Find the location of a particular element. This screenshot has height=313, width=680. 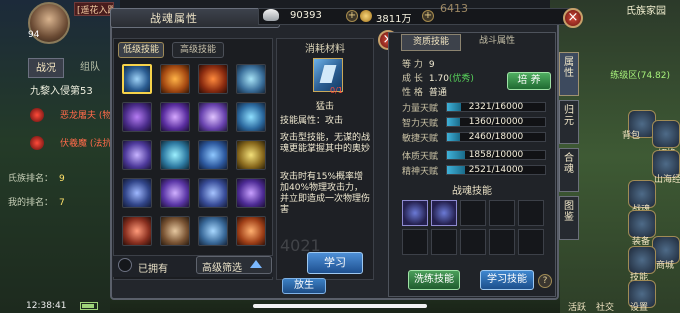

skill-description-2: 攻击时有15%概率增加40%物理攻击力，并立即造成一次物理伤害 is located at coordinates (325, 193).